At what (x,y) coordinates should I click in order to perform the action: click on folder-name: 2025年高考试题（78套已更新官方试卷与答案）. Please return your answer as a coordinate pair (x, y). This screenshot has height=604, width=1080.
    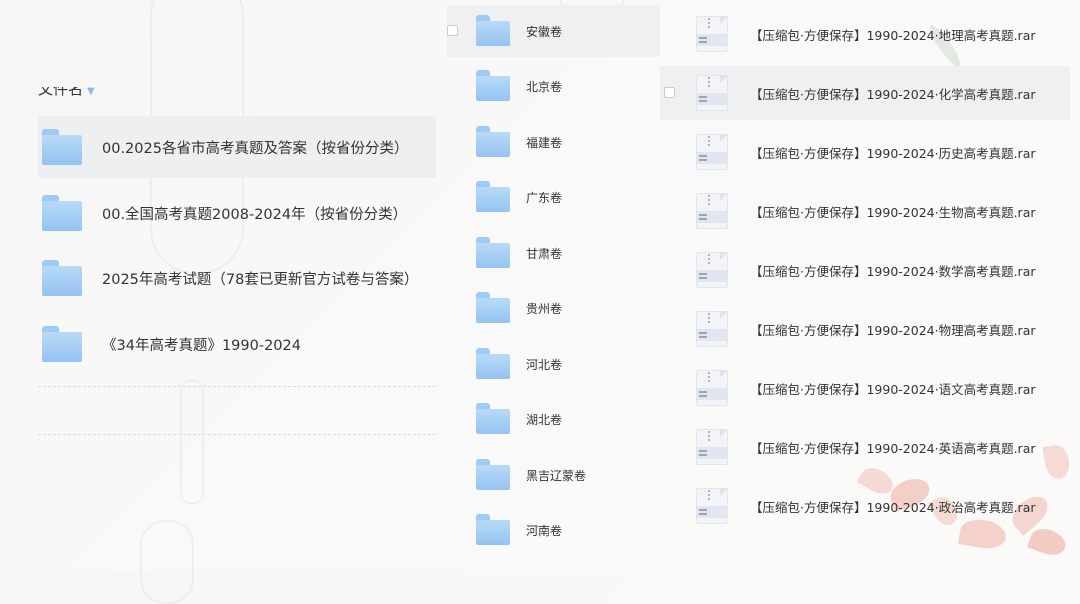
    Looking at the image, I should click on (260, 279).